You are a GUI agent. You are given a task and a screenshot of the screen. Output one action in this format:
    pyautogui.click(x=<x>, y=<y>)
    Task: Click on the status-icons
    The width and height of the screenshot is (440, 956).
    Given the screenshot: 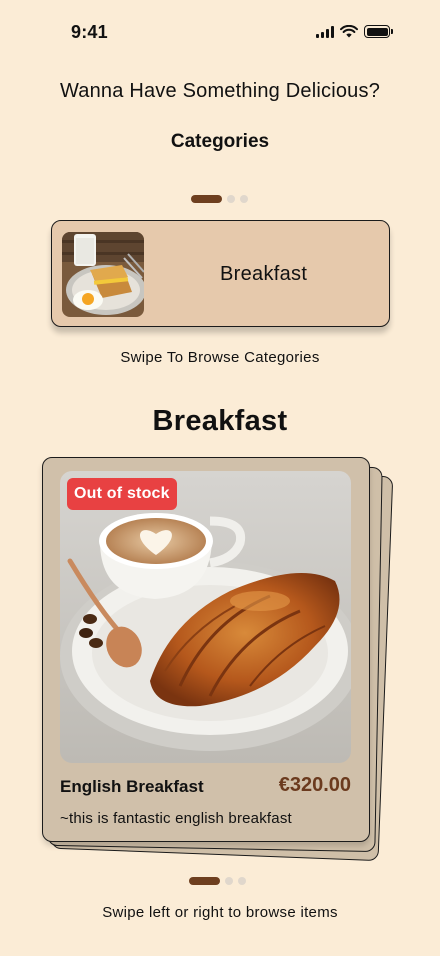 What is the action you would take?
    pyautogui.click(x=354, y=31)
    